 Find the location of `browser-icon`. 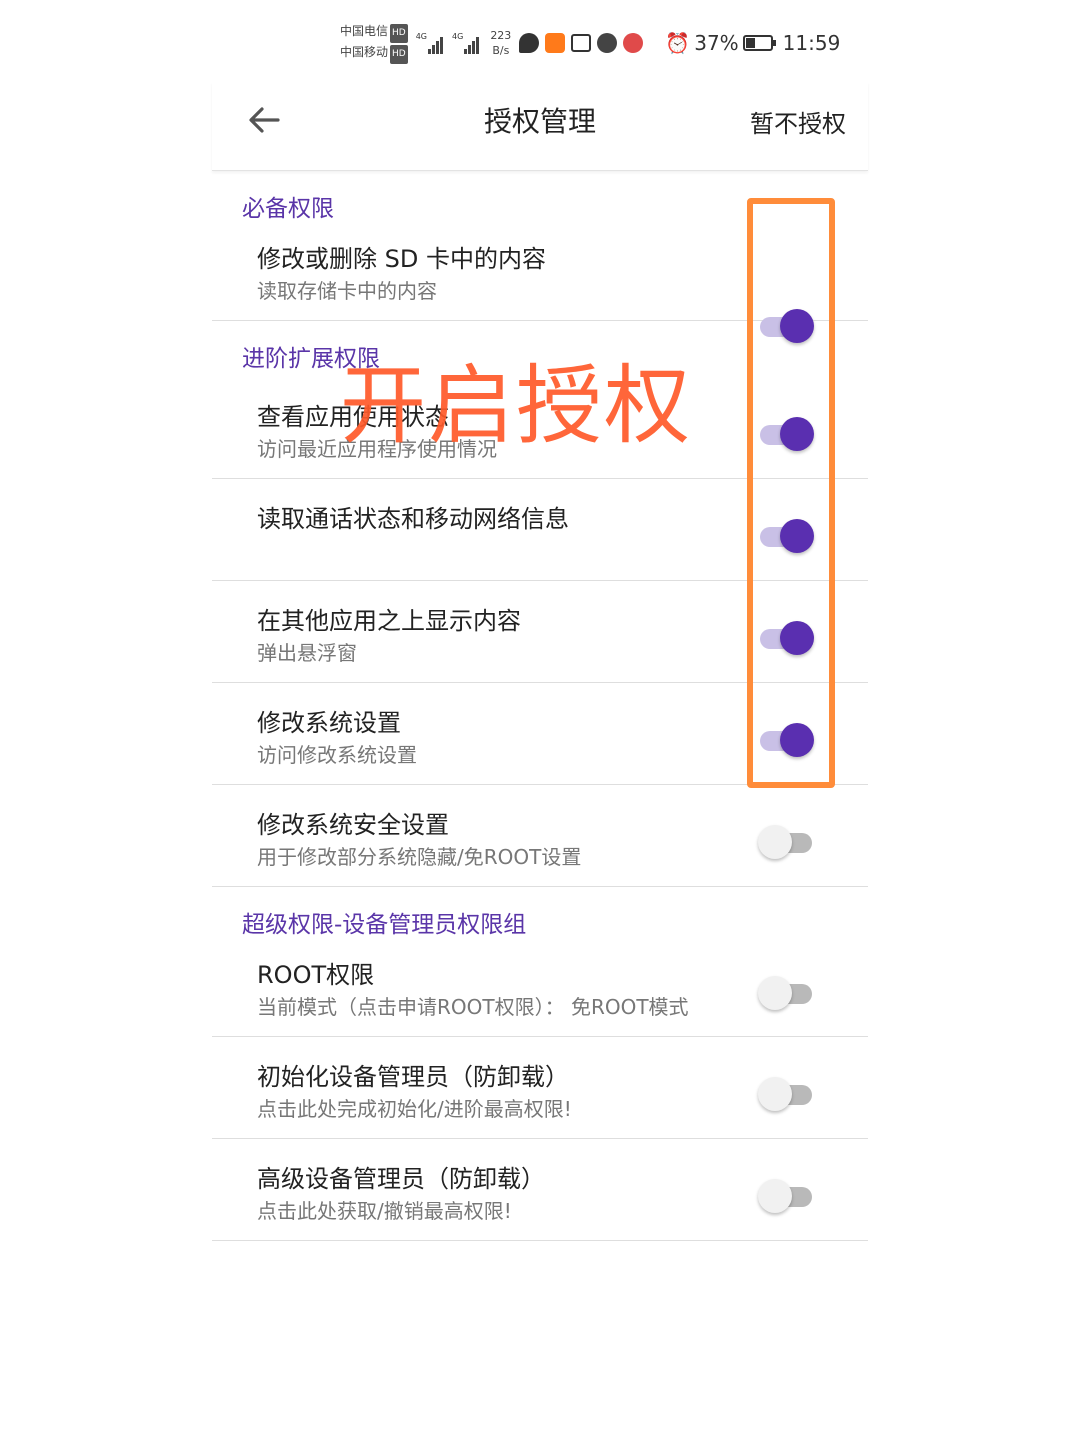

browser-icon is located at coordinates (607, 43).